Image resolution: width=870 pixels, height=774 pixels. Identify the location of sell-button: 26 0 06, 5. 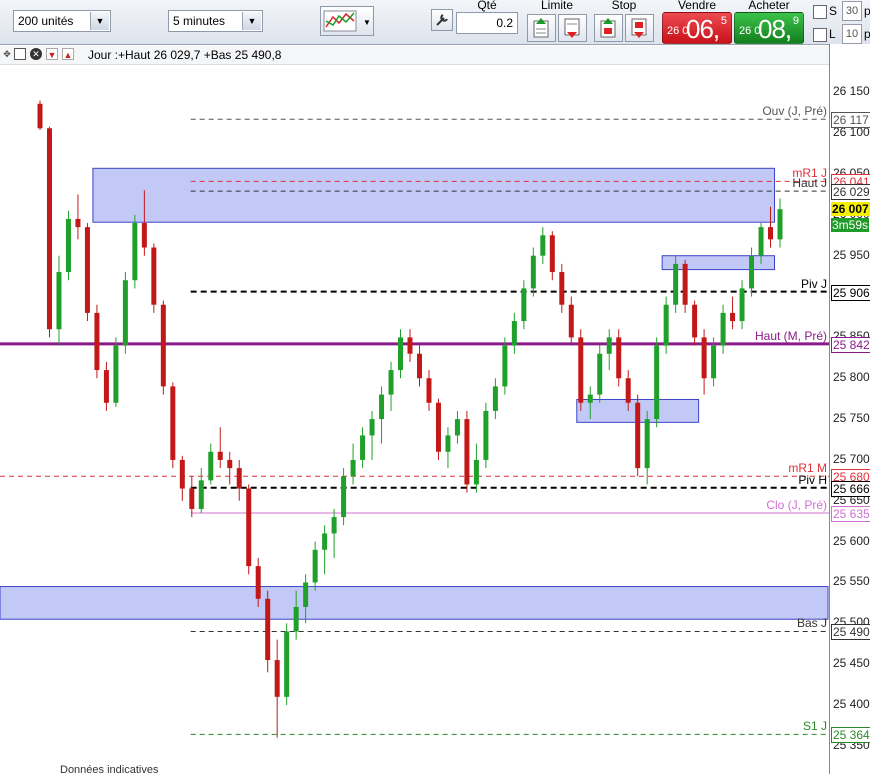
(697, 28).